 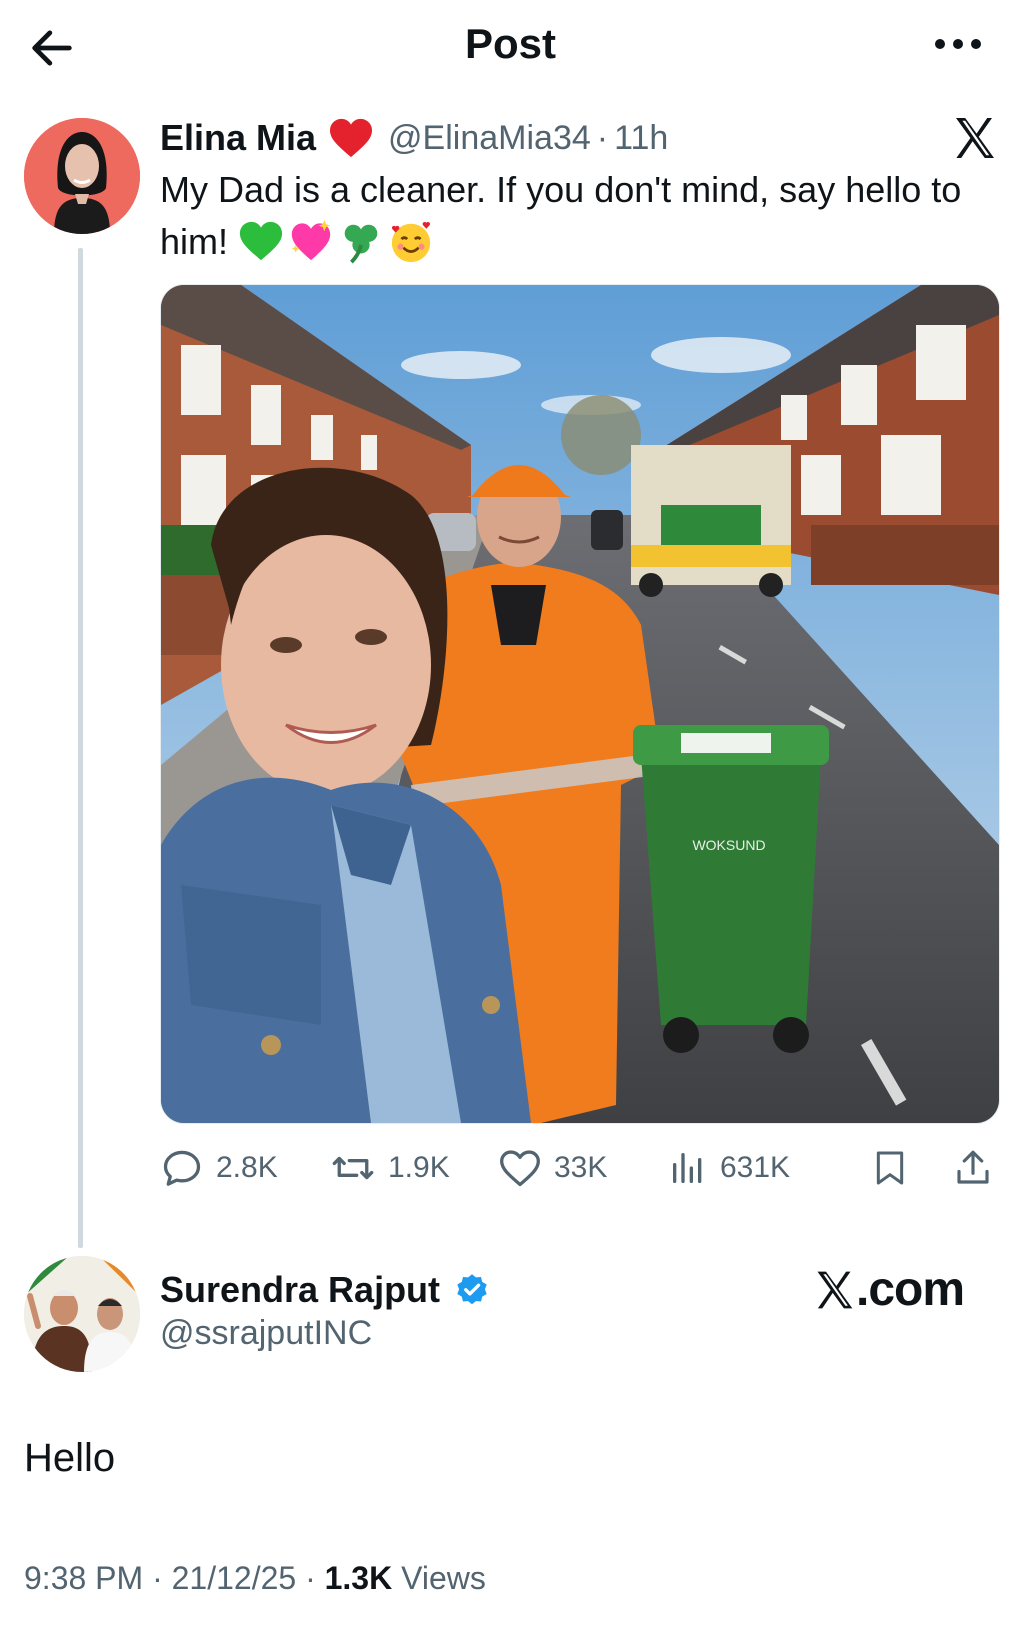 I want to click on green-heart-icon, so click(x=261, y=241).